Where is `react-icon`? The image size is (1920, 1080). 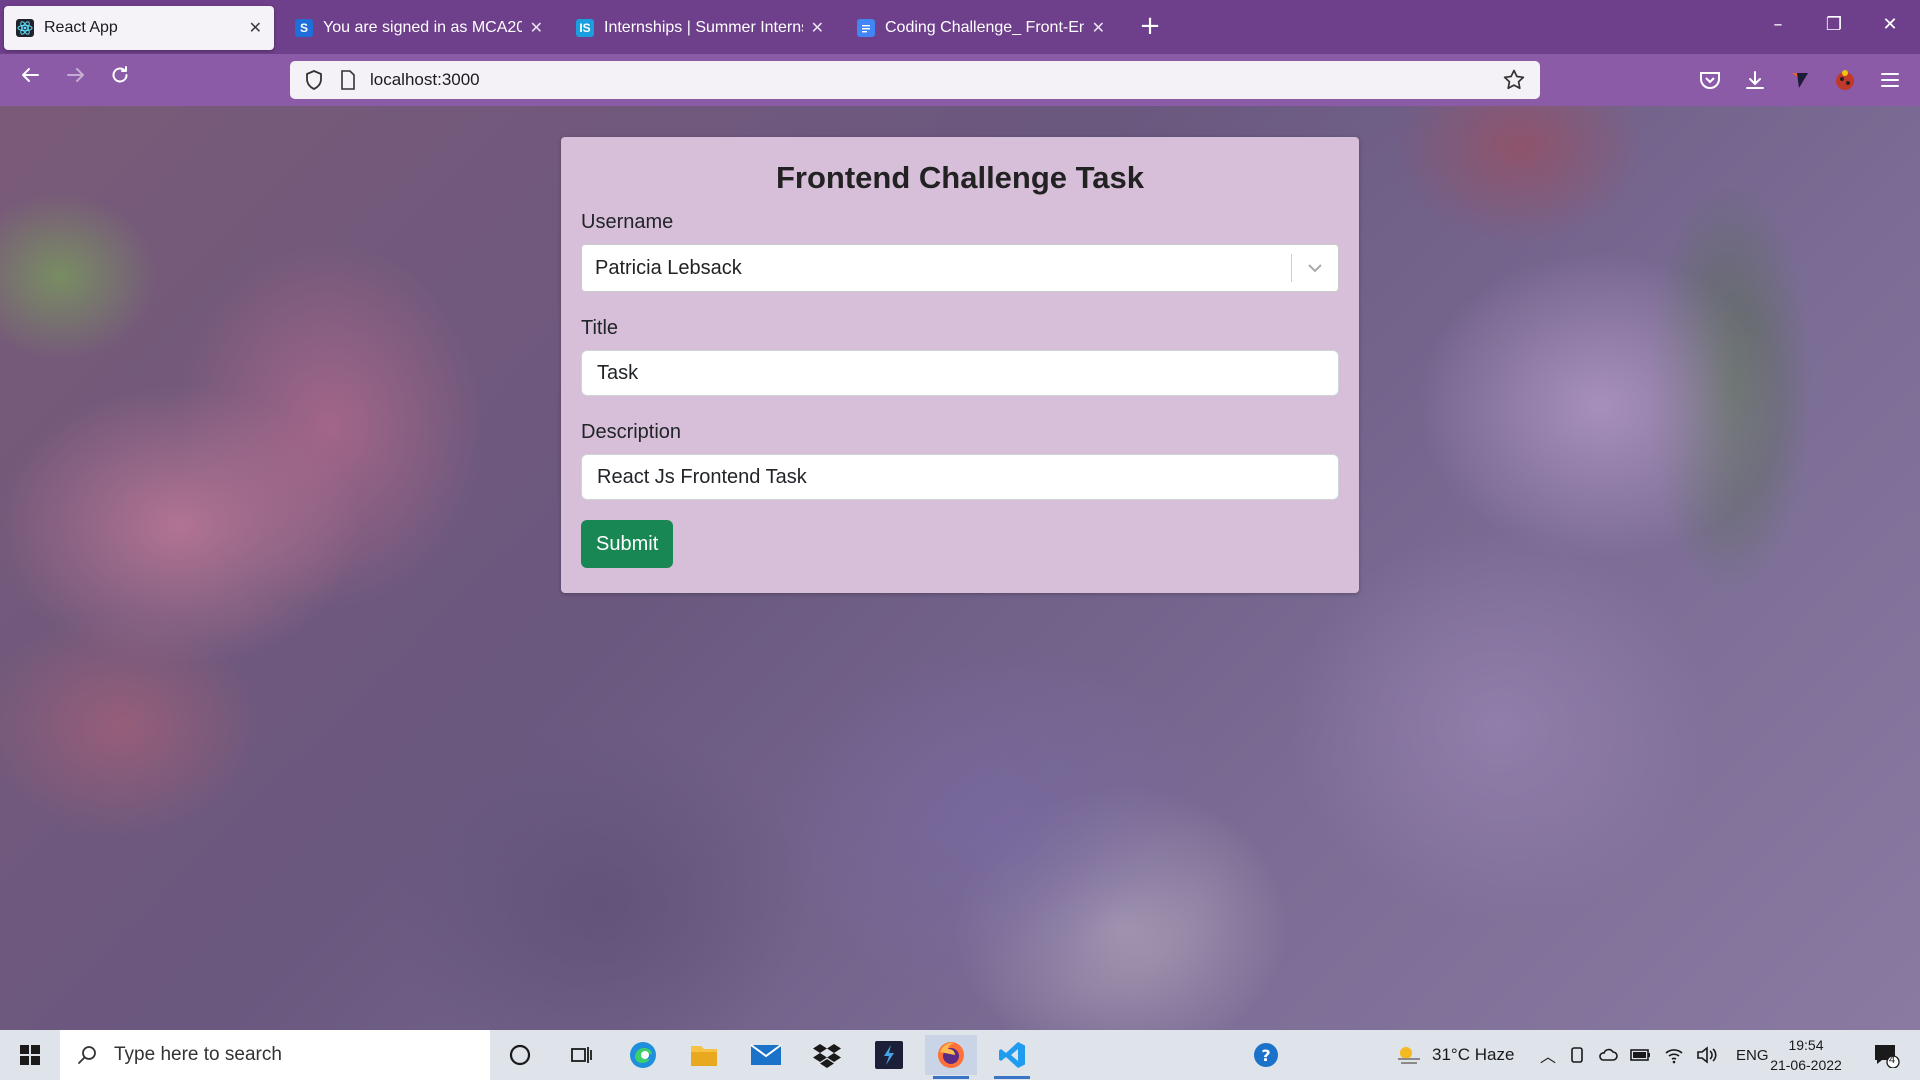
react-icon is located at coordinates (25, 28).